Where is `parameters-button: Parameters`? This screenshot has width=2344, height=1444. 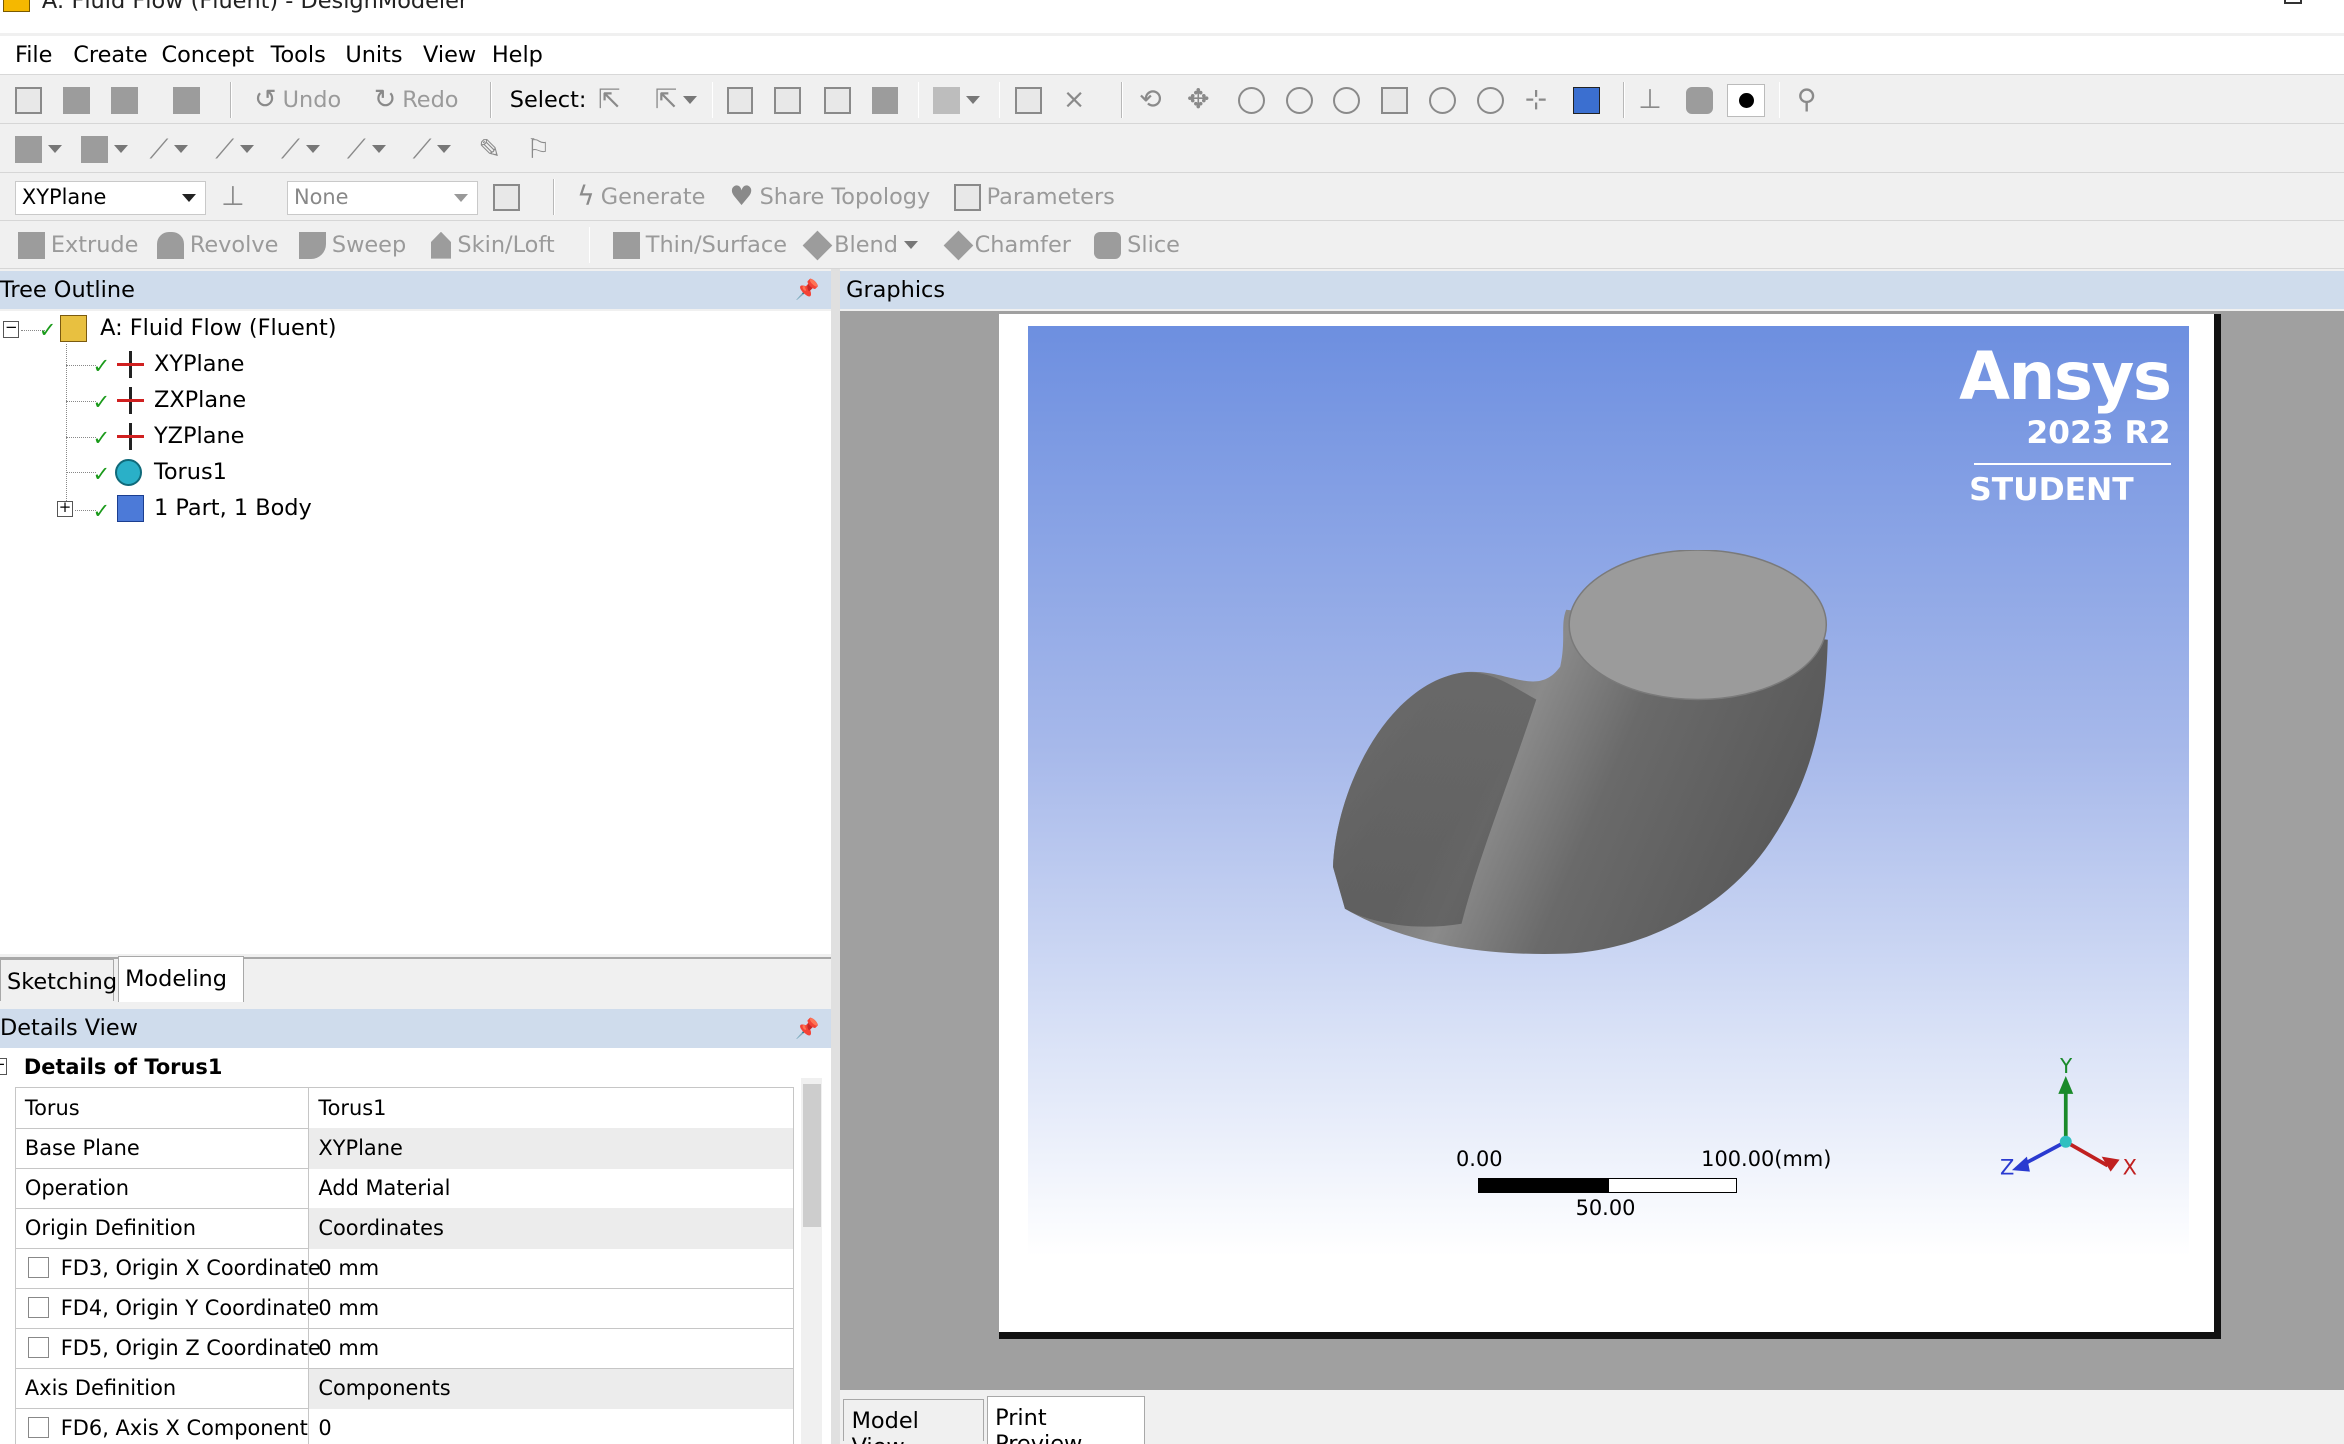
parameters-button: Parameters is located at coordinates (1034, 197).